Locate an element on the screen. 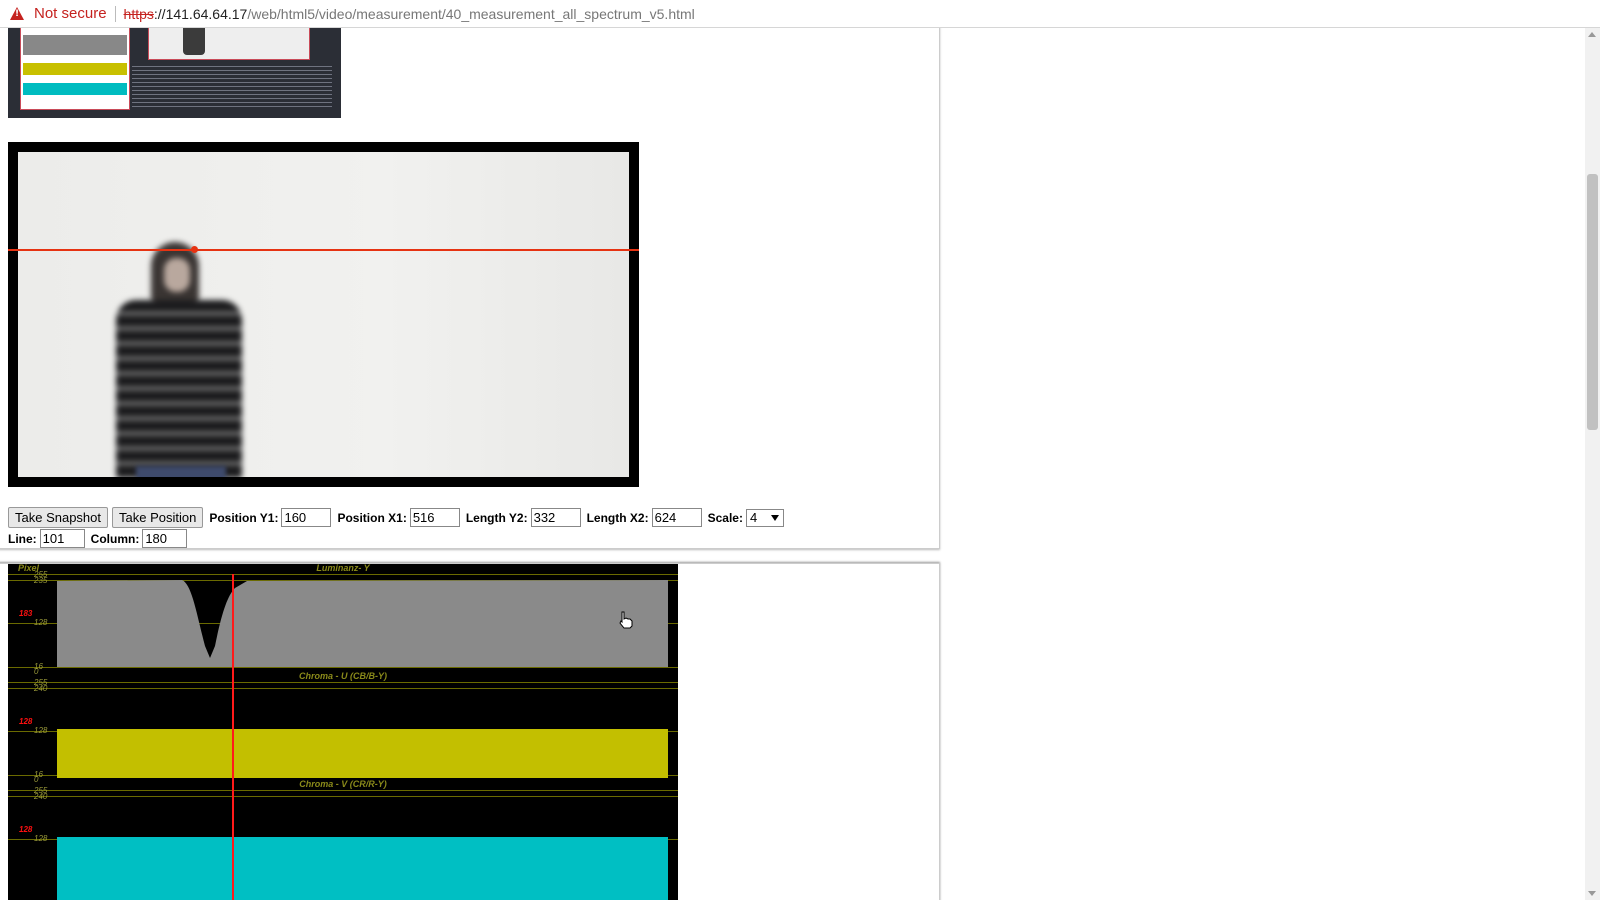 This screenshot has width=1600, height=900. url-host: ://141.64.64.17 is located at coordinates (200, 13).